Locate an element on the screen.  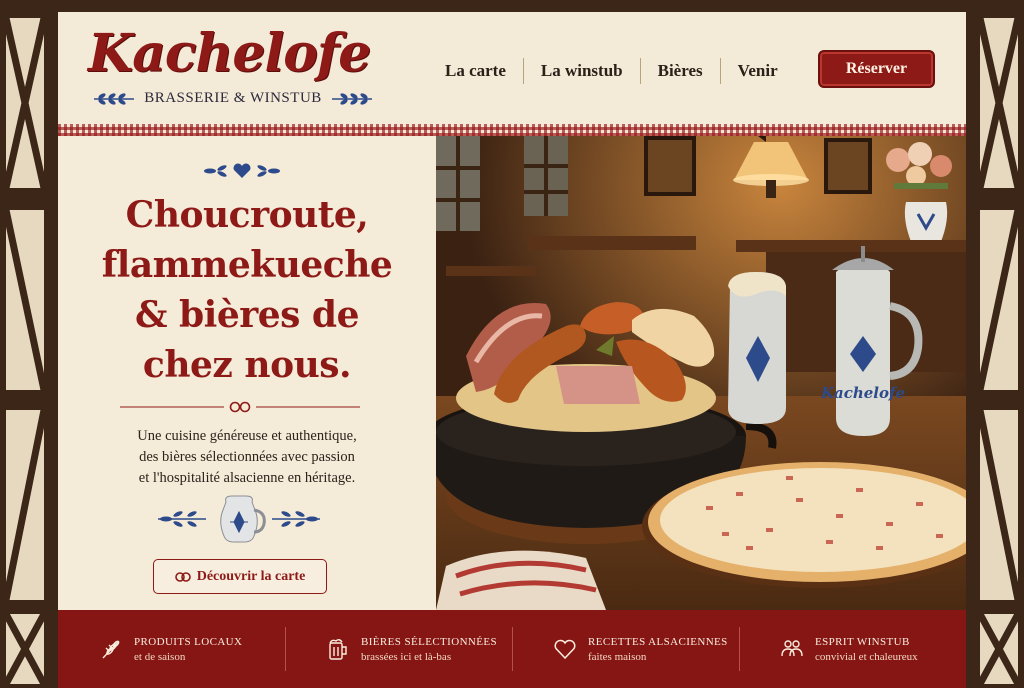
feature-title: PRODUITS LOCAUX is located at coordinates (188, 641).